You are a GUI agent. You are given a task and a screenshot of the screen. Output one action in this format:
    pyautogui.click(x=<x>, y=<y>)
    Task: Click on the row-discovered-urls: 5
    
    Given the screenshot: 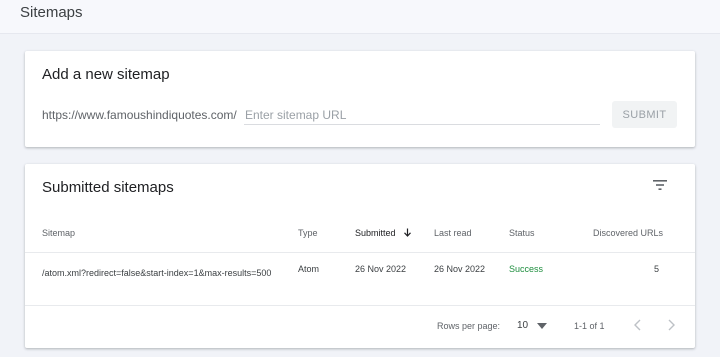 What is the action you would take?
    pyautogui.click(x=657, y=269)
    